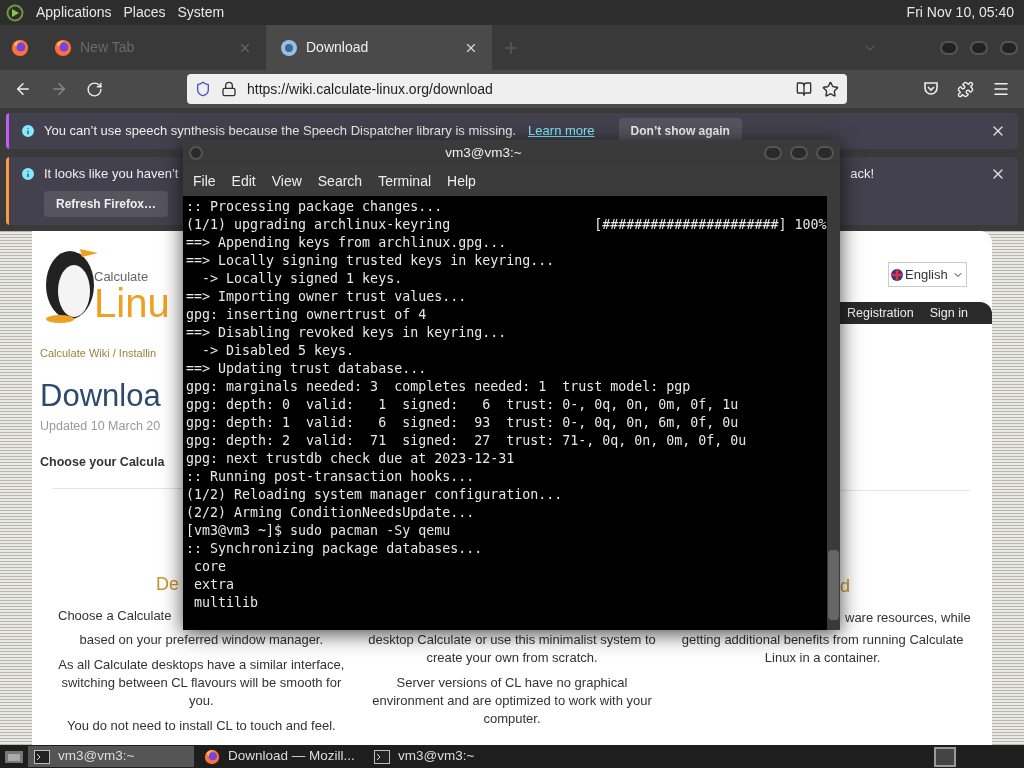  Describe the element at coordinates (833, 413) in the screenshot. I see `scrollbar` at that location.